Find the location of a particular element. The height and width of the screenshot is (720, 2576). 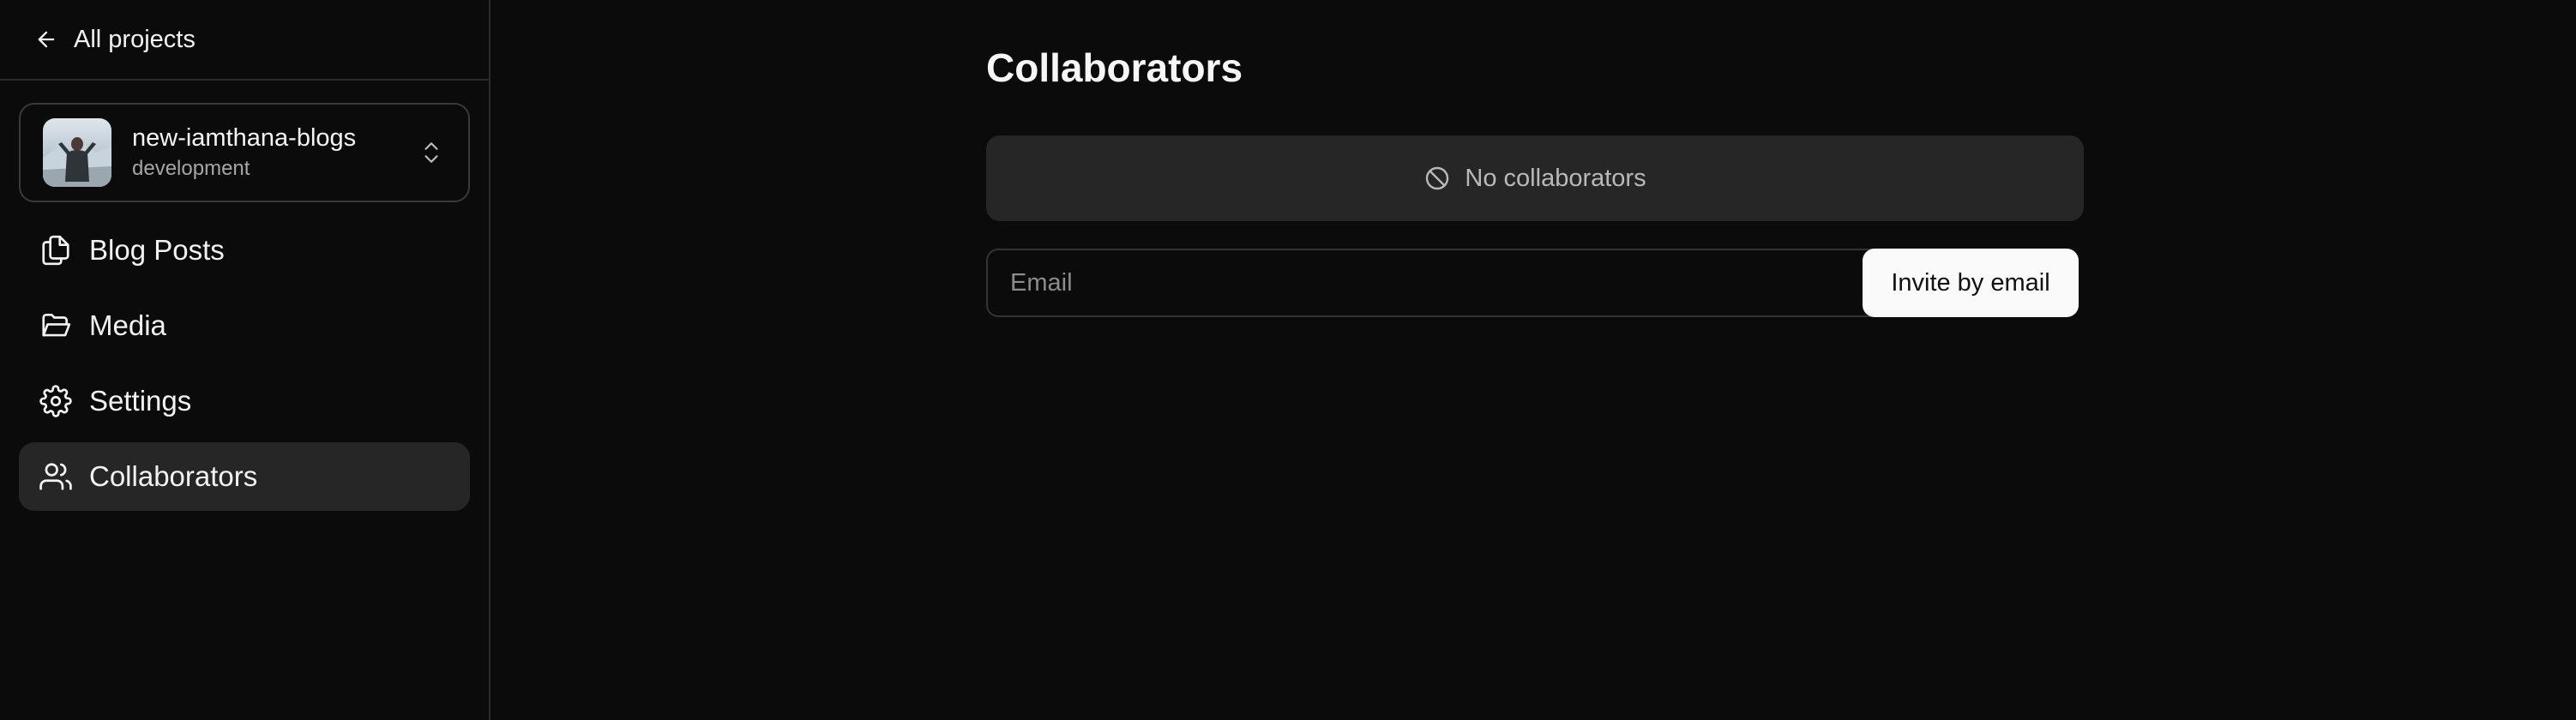

empty-state-label: No collaborators is located at coordinates (1555, 178).